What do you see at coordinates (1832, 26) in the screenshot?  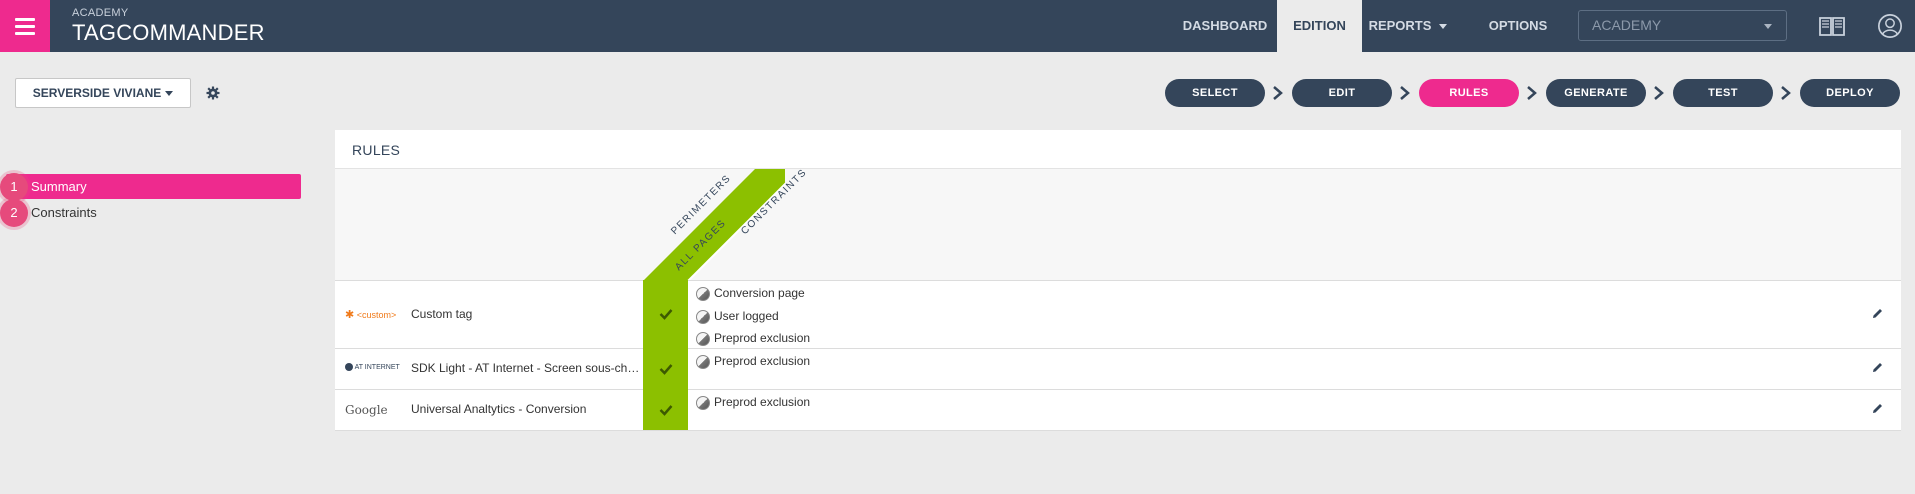 I see `book-icon` at bounding box center [1832, 26].